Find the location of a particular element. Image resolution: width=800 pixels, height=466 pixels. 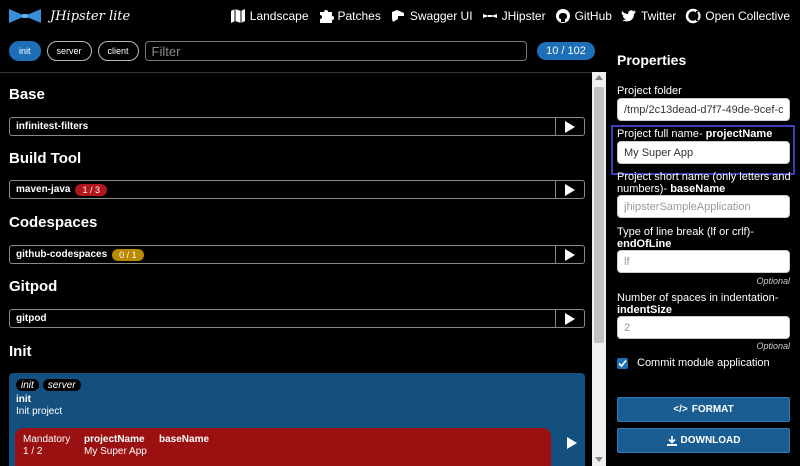

code-icon: </> is located at coordinates (680, 409).